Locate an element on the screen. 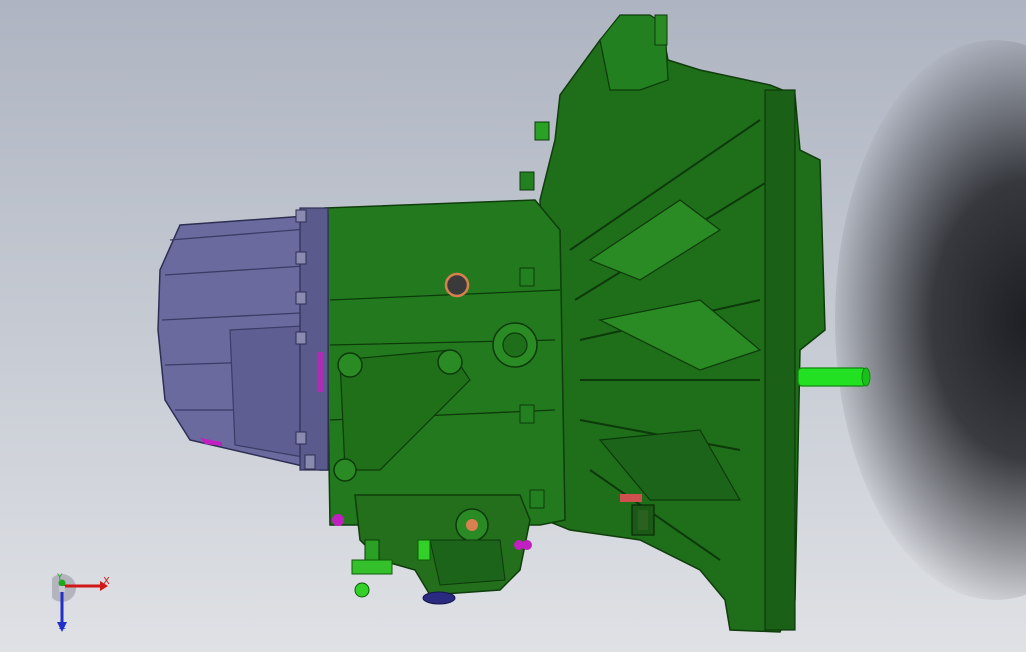  output-shaft is located at coordinates (834, 377).